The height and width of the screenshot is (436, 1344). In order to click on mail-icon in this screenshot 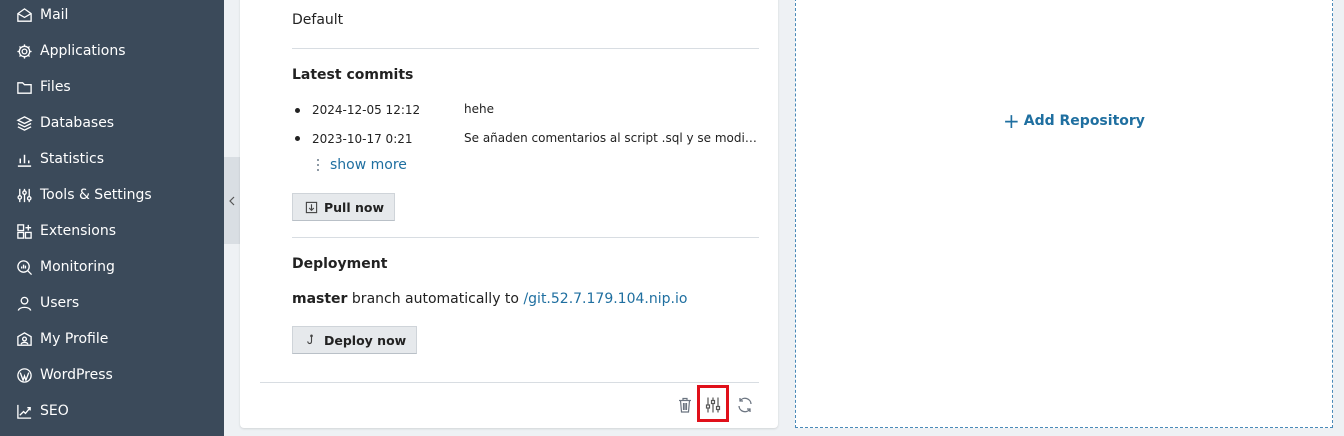, I will do `click(24, 15)`.